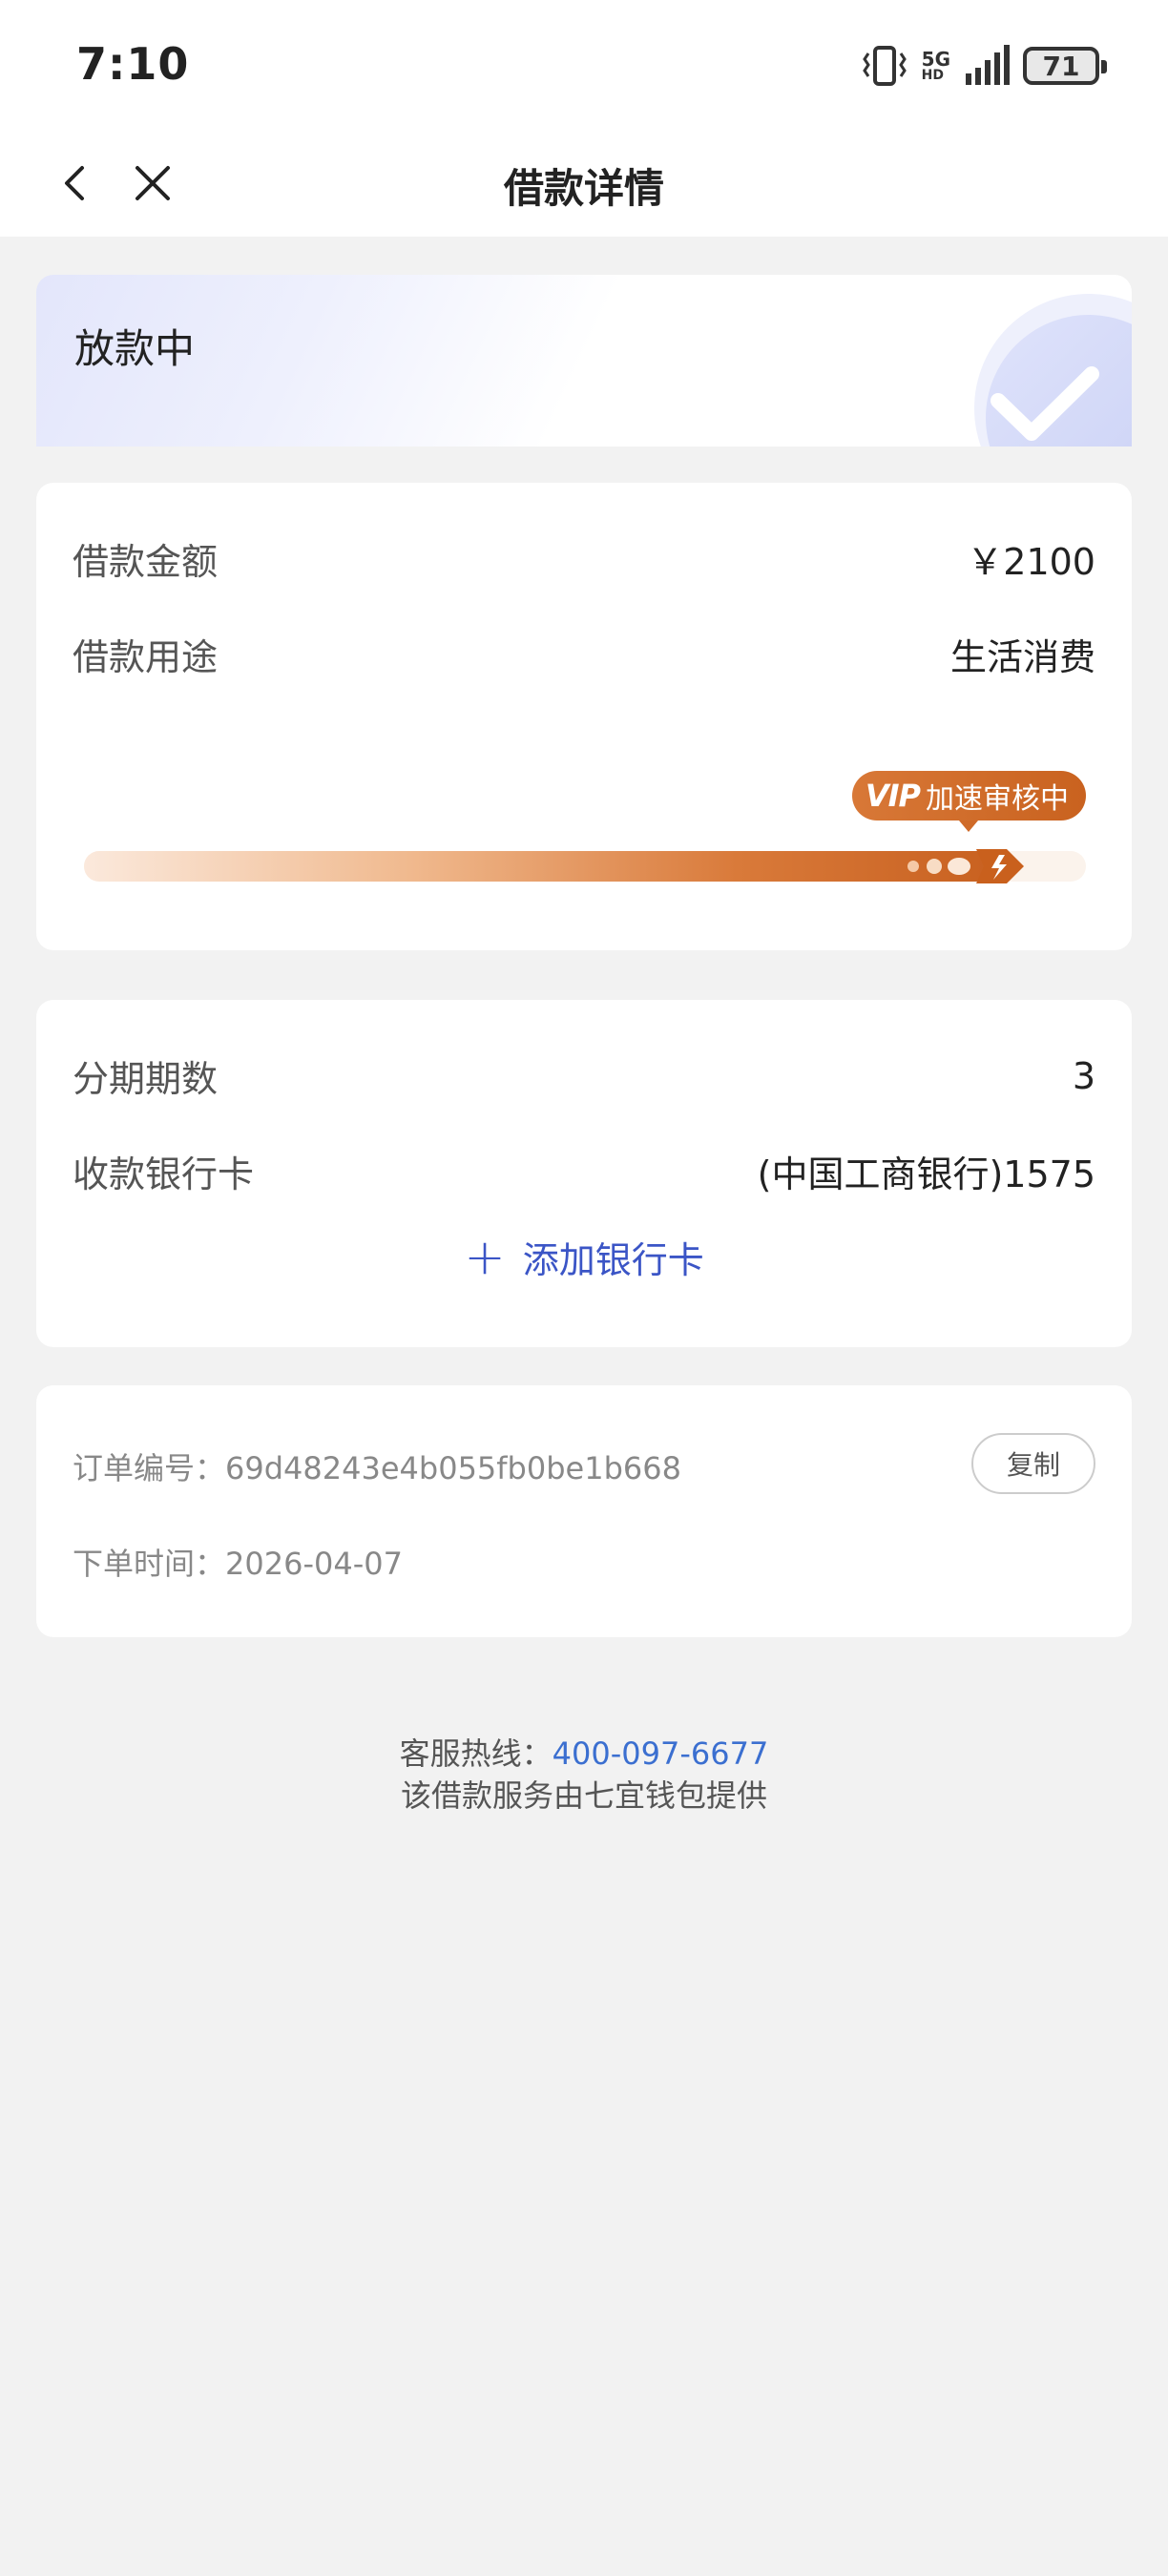 This screenshot has width=1168, height=2576. Describe the element at coordinates (584, 654) in the screenshot. I see `purpose-row: 借款用途 生活消费` at that location.